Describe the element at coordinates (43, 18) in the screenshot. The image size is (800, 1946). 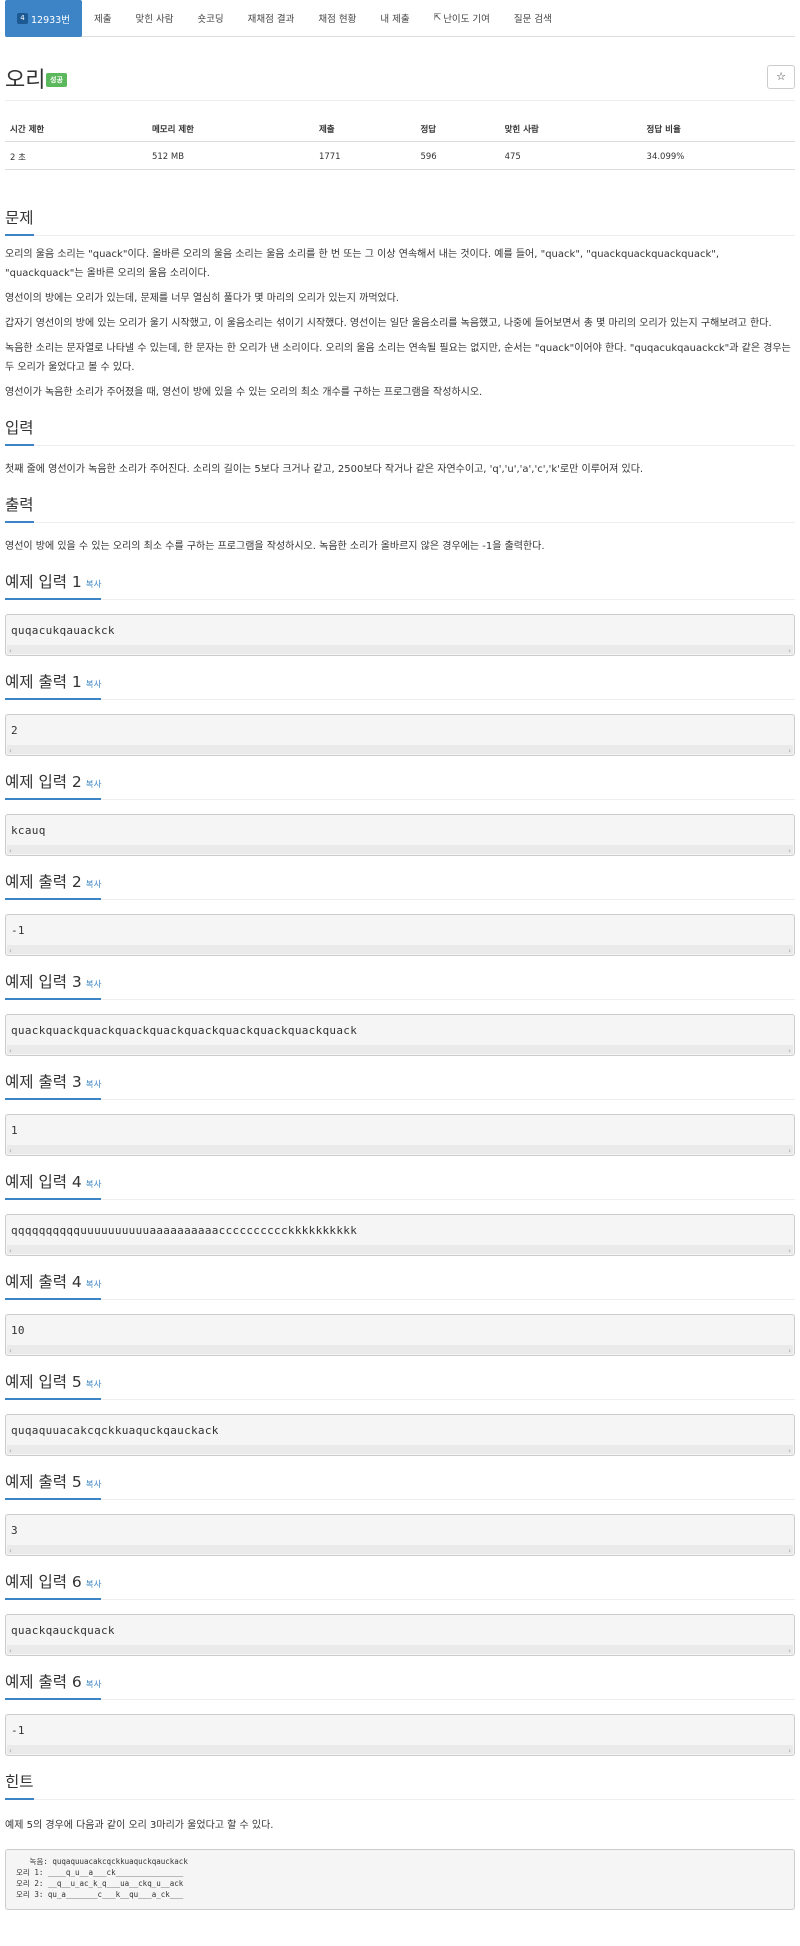
I see `tab-problem: 4 12933번` at that location.